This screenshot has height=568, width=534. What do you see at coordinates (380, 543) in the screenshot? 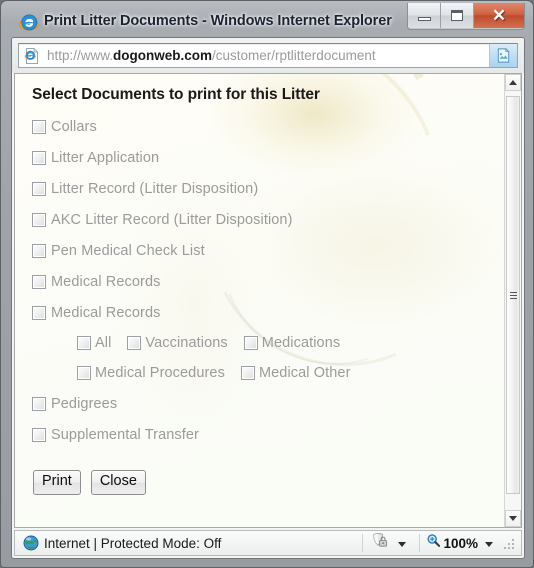
I see `shield-lock-icon` at bounding box center [380, 543].